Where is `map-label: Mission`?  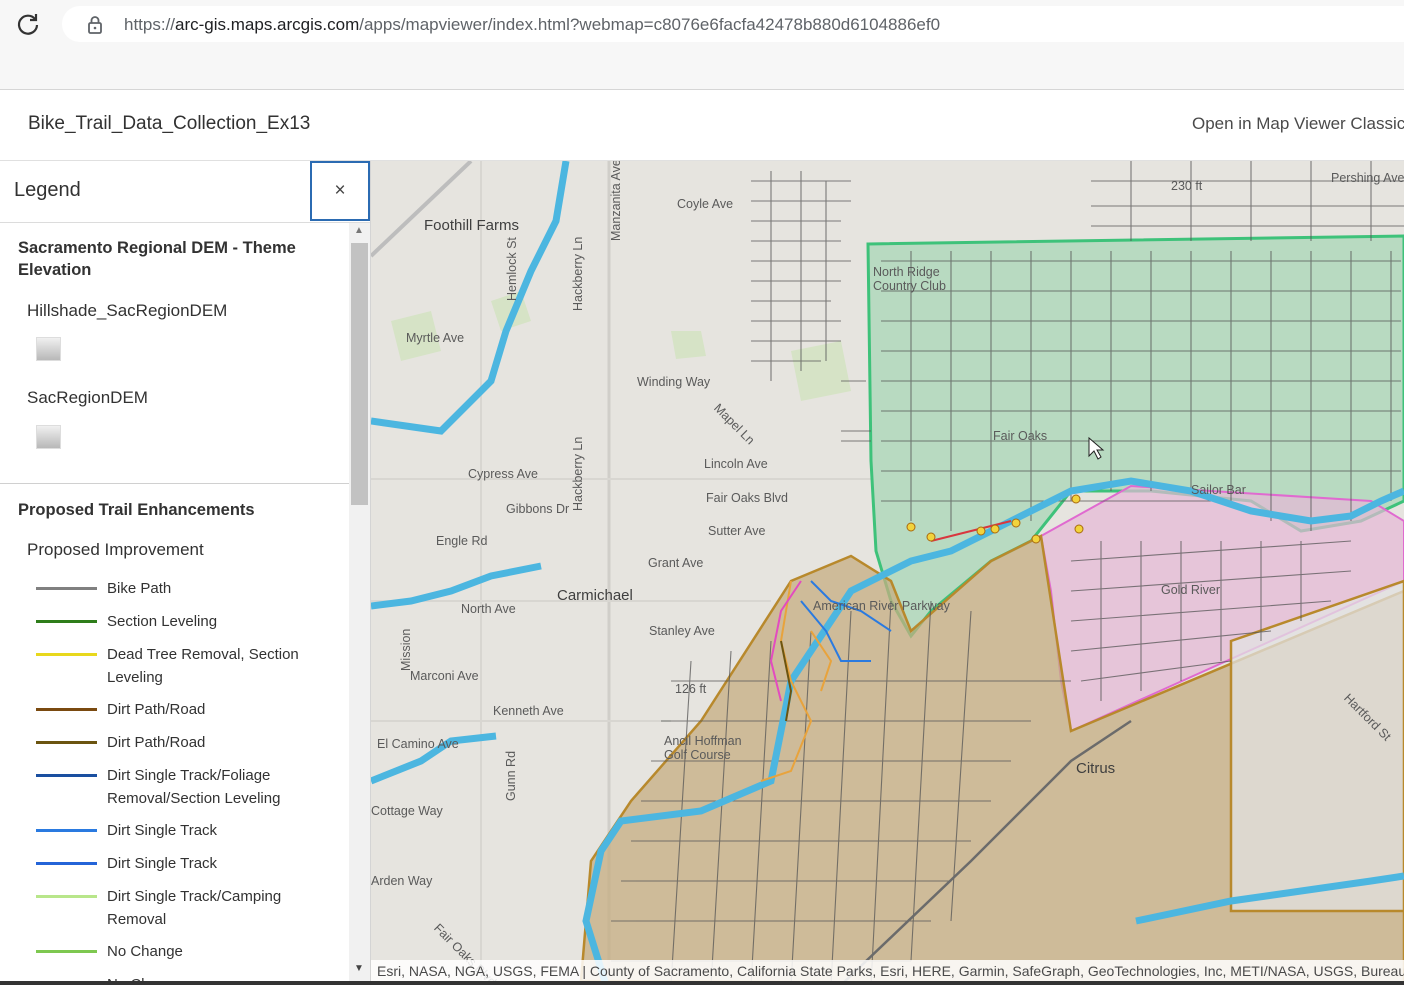
map-label: Mission is located at coordinates (406, 649).